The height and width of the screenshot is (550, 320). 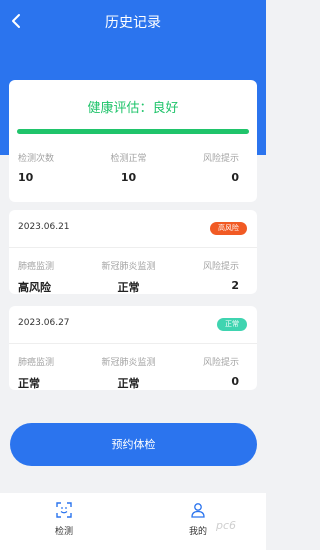 What do you see at coordinates (128, 159) in the screenshot?
I see `stat-label: 检测正常` at bounding box center [128, 159].